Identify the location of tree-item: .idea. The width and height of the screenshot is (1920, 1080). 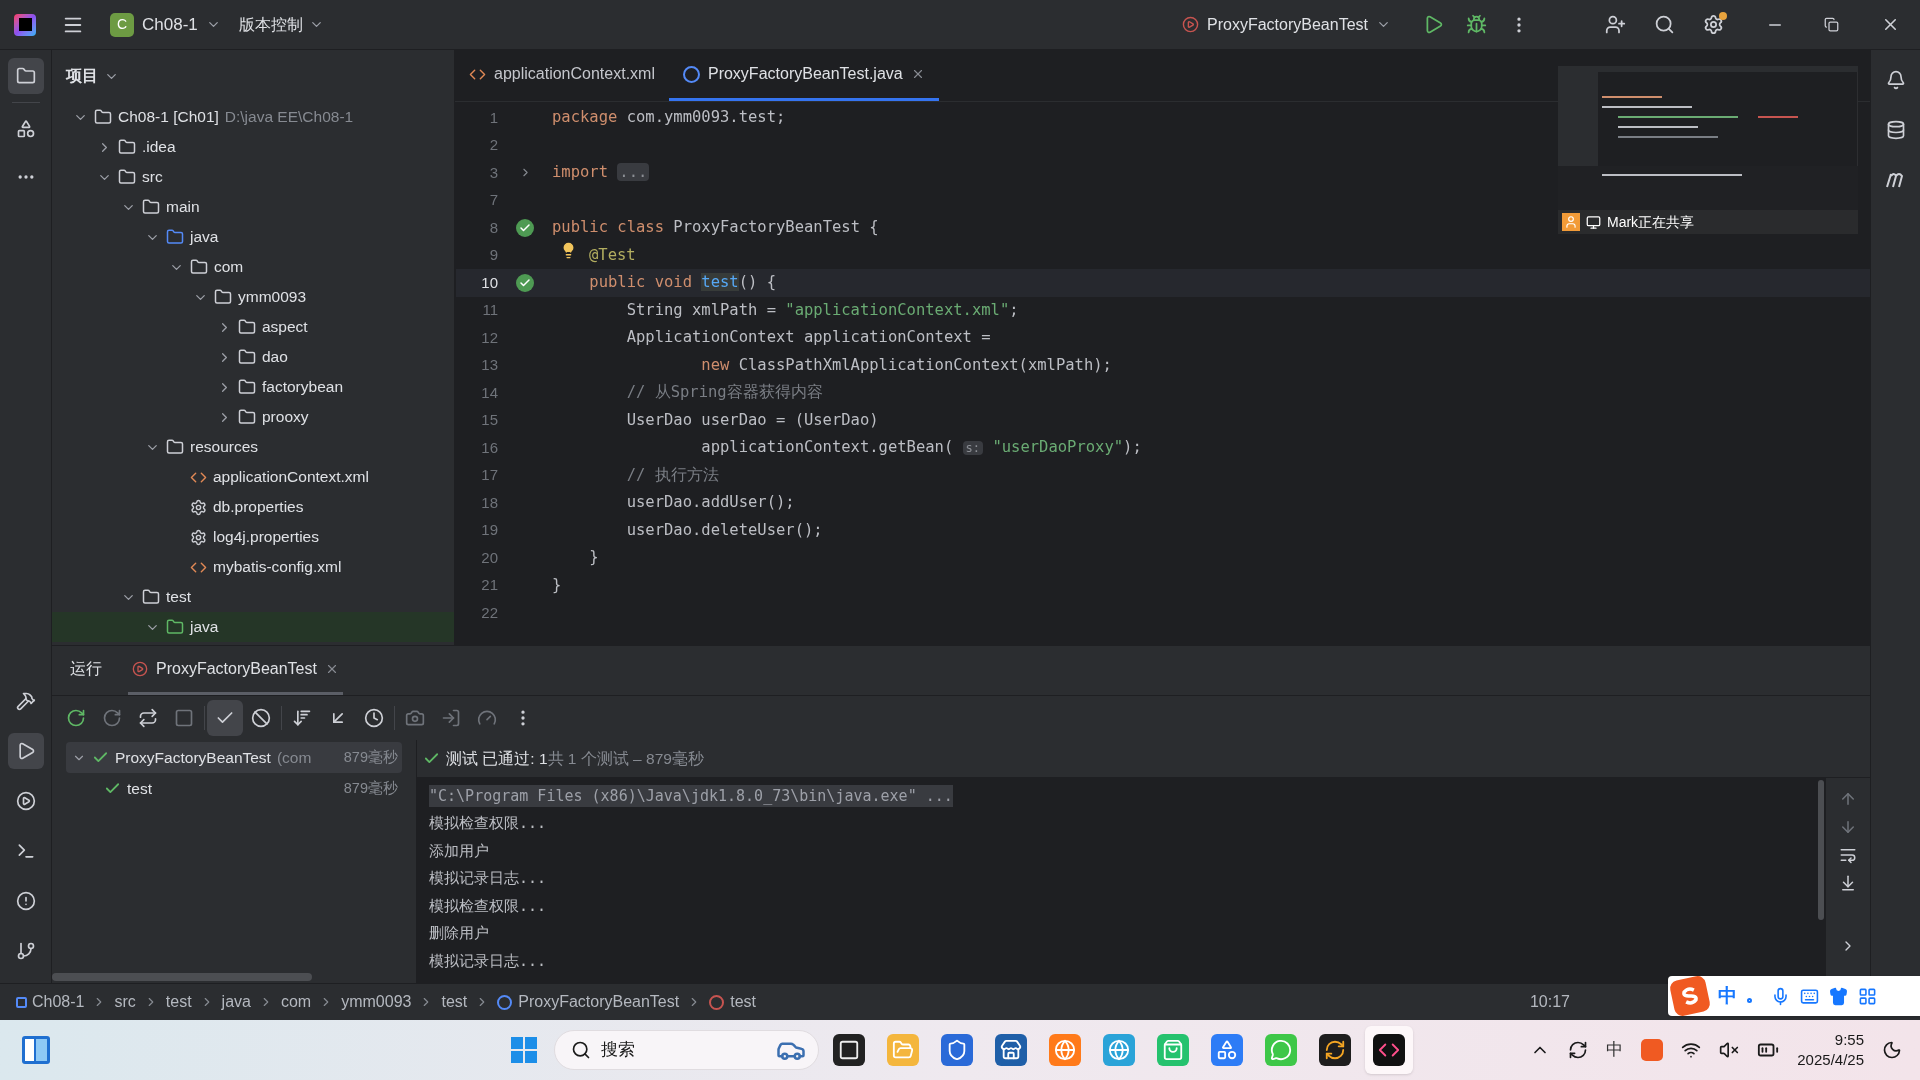
(159, 147).